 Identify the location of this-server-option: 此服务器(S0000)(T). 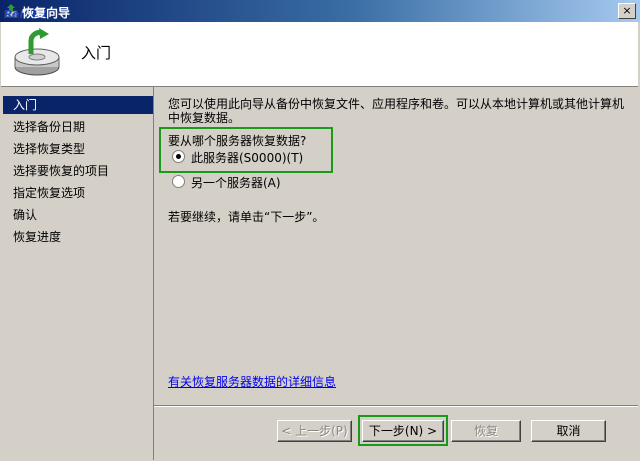
(237, 158).